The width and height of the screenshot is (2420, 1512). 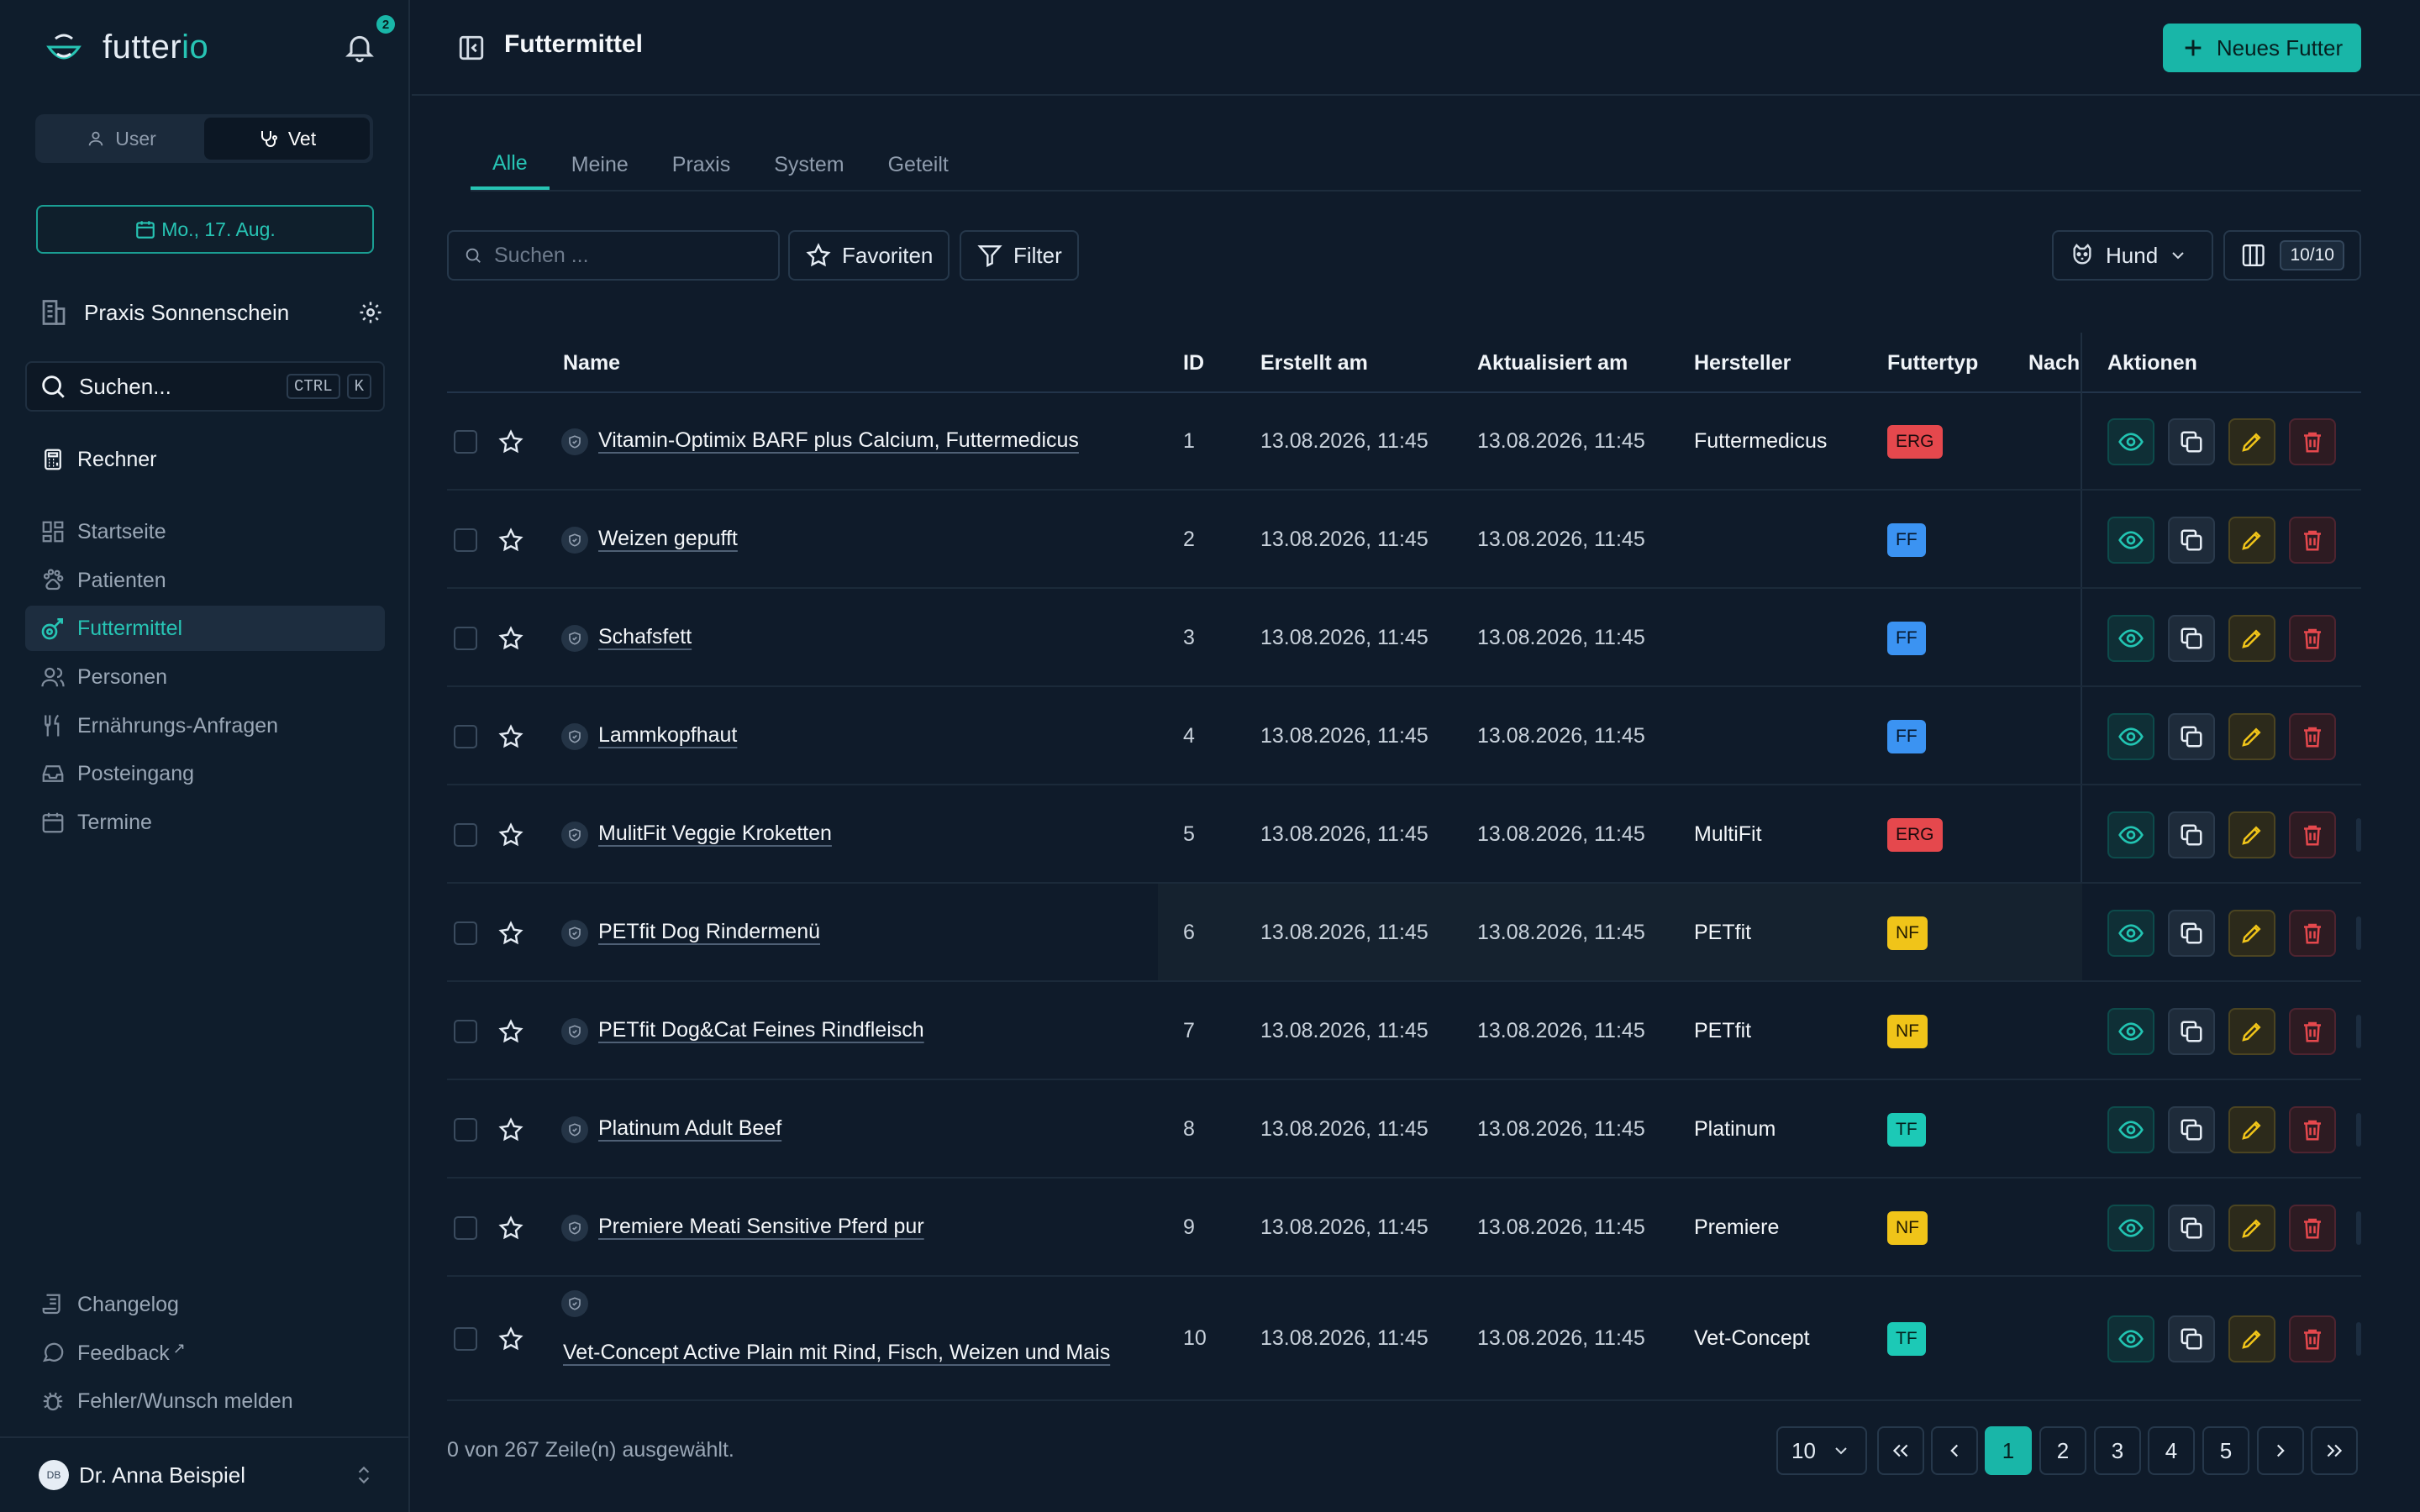 What do you see at coordinates (359, 47) in the screenshot?
I see `notifications-bell-icon` at bounding box center [359, 47].